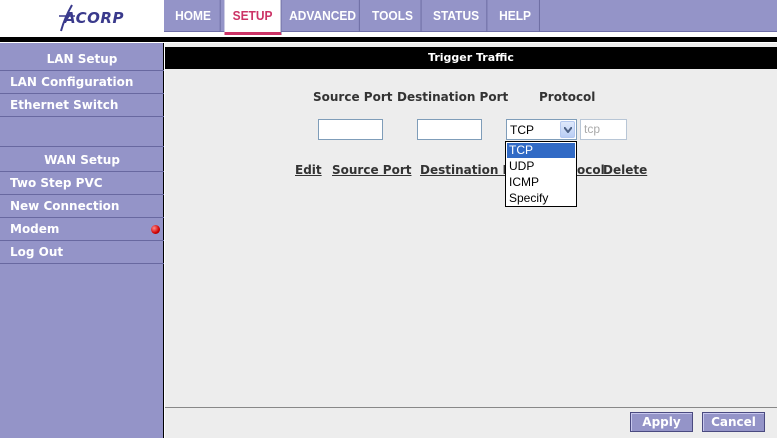  What do you see at coordinates (82, 183) in the screenshot?
I see `sidebar-item-two-step-pvc: Two Step PVC` at bounding box center [82, 183].